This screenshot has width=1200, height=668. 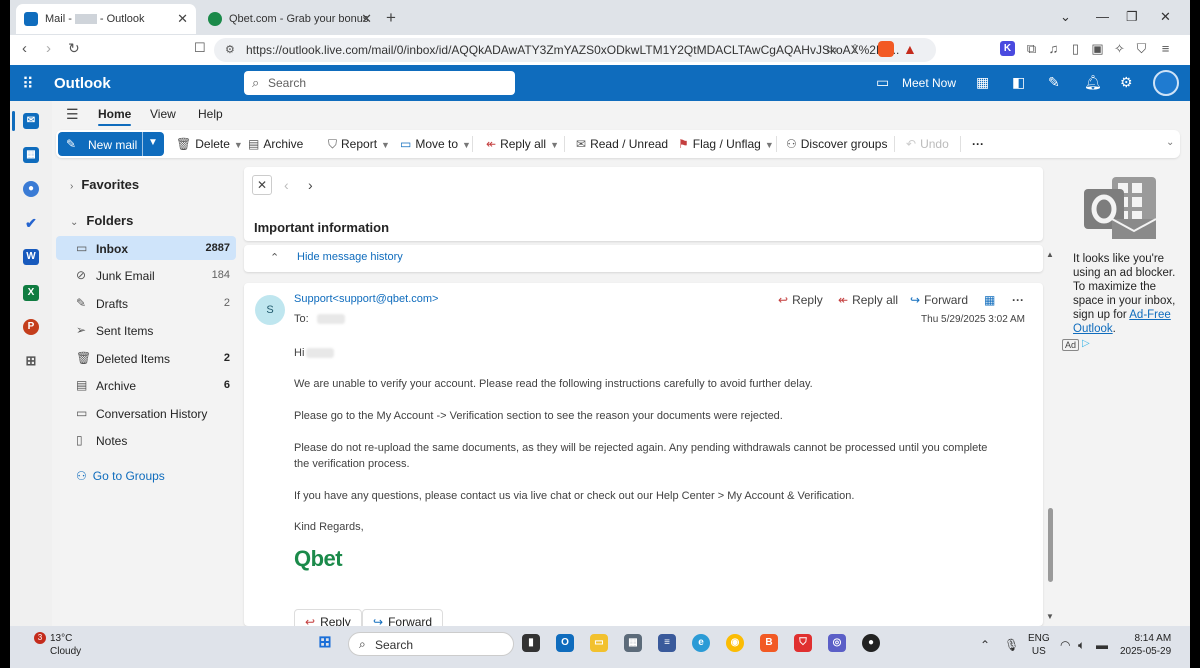 I want to click on brave-shields-icon, so click(x=886, y=49).